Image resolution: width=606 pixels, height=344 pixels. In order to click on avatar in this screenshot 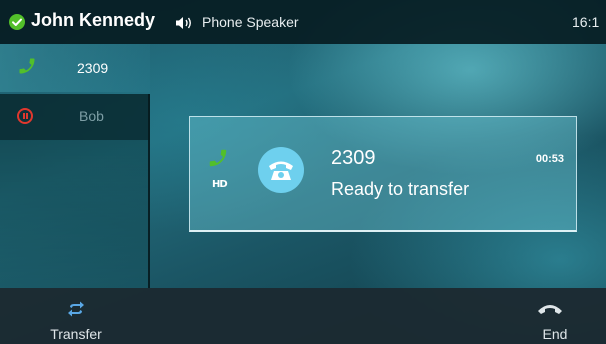, I will do `click(281, 170)`.